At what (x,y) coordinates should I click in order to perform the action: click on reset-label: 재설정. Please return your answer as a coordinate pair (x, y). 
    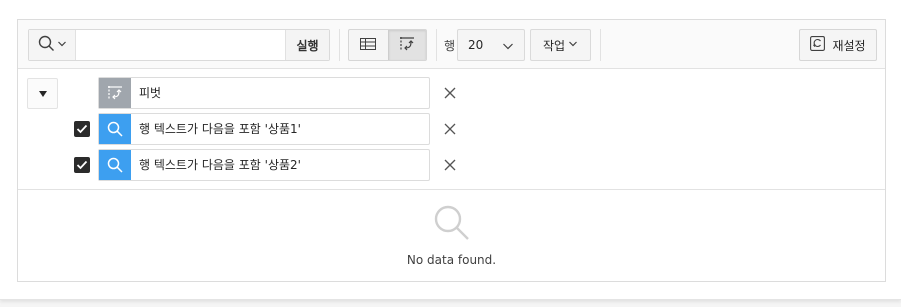
    Looking at the image, I should click on (849, 45).